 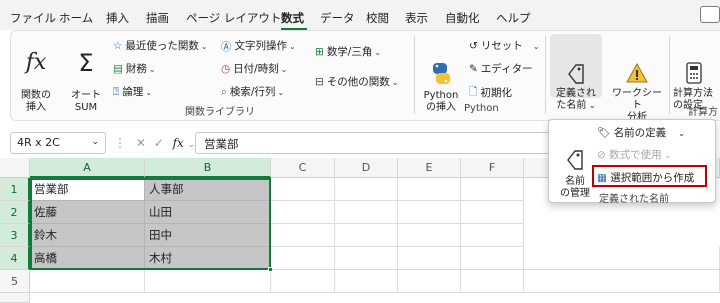 What do you see at coordinates (576, 67) in the screenshot?
I see `tag-icon` at bounding box center [576, 67].